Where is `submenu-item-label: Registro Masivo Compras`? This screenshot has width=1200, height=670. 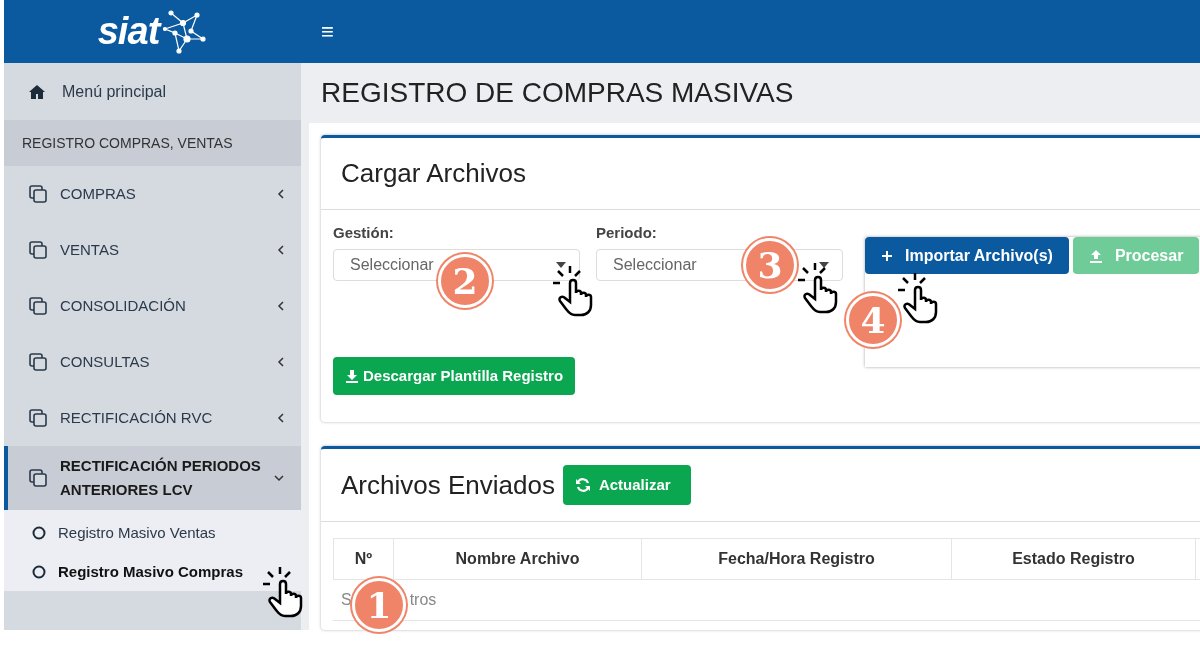
submenu-item-label: Registro Masivo Compras is located at coordinates (151, 571).